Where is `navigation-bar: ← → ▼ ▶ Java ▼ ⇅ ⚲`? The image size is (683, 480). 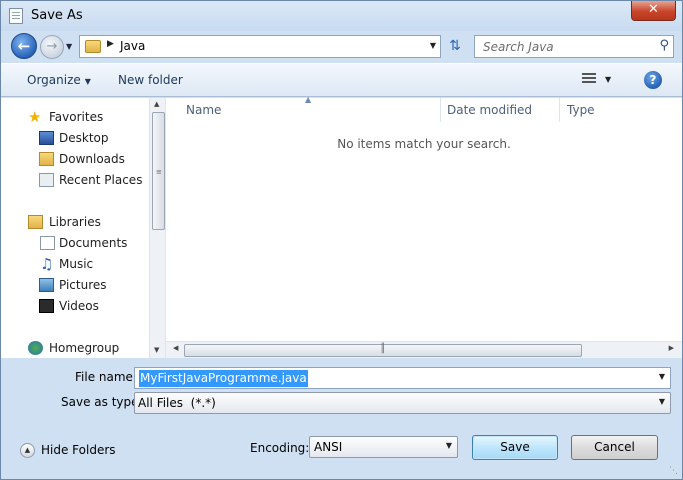
navigation-bar: ← → ▼ ▶ Java ▼ ⇅ ⚲ is located at coordinates (341, 47).